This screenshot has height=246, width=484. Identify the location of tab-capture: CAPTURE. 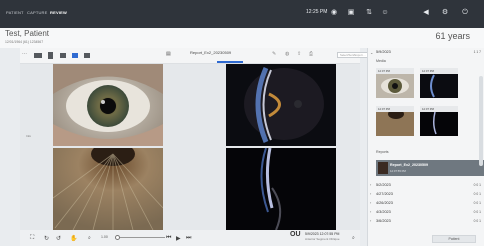
(37, 12).